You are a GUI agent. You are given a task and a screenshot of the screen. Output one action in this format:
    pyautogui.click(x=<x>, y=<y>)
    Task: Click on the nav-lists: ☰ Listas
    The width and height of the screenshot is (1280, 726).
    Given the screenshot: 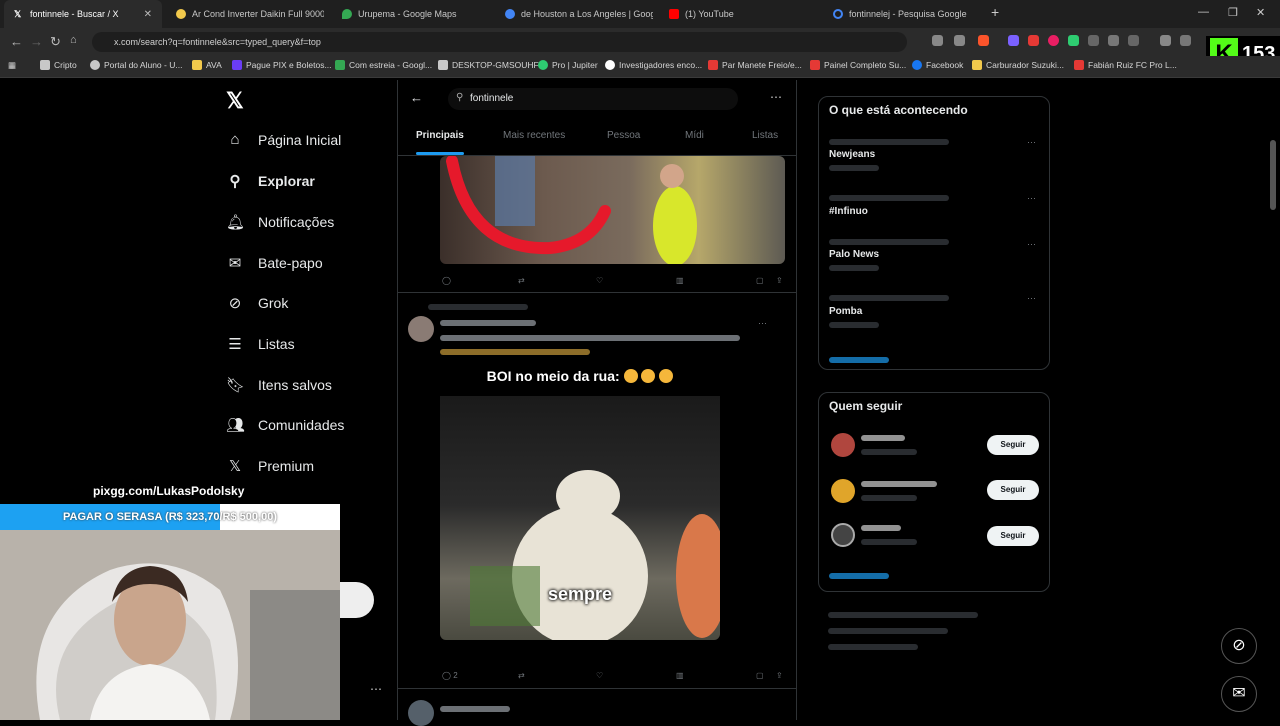 What is the action you would take?
    pyautogui.click(x=260, y=344)
    